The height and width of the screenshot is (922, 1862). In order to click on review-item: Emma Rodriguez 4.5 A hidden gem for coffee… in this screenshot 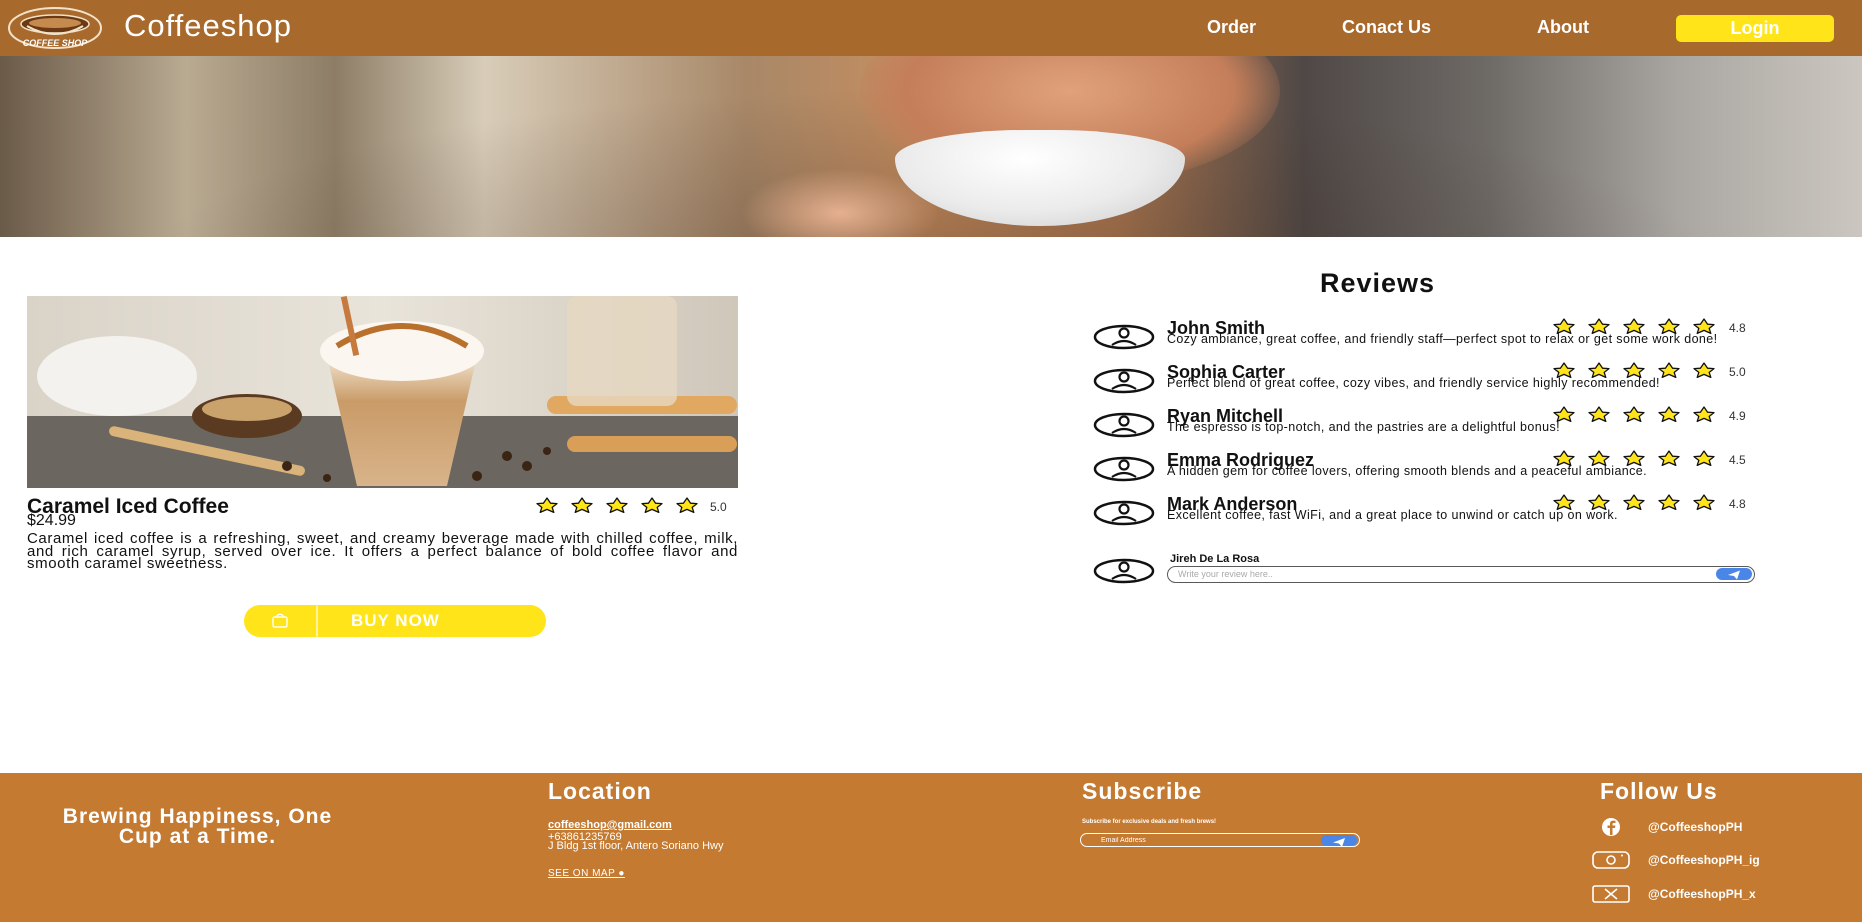, I will do `click(1425, 470)`.